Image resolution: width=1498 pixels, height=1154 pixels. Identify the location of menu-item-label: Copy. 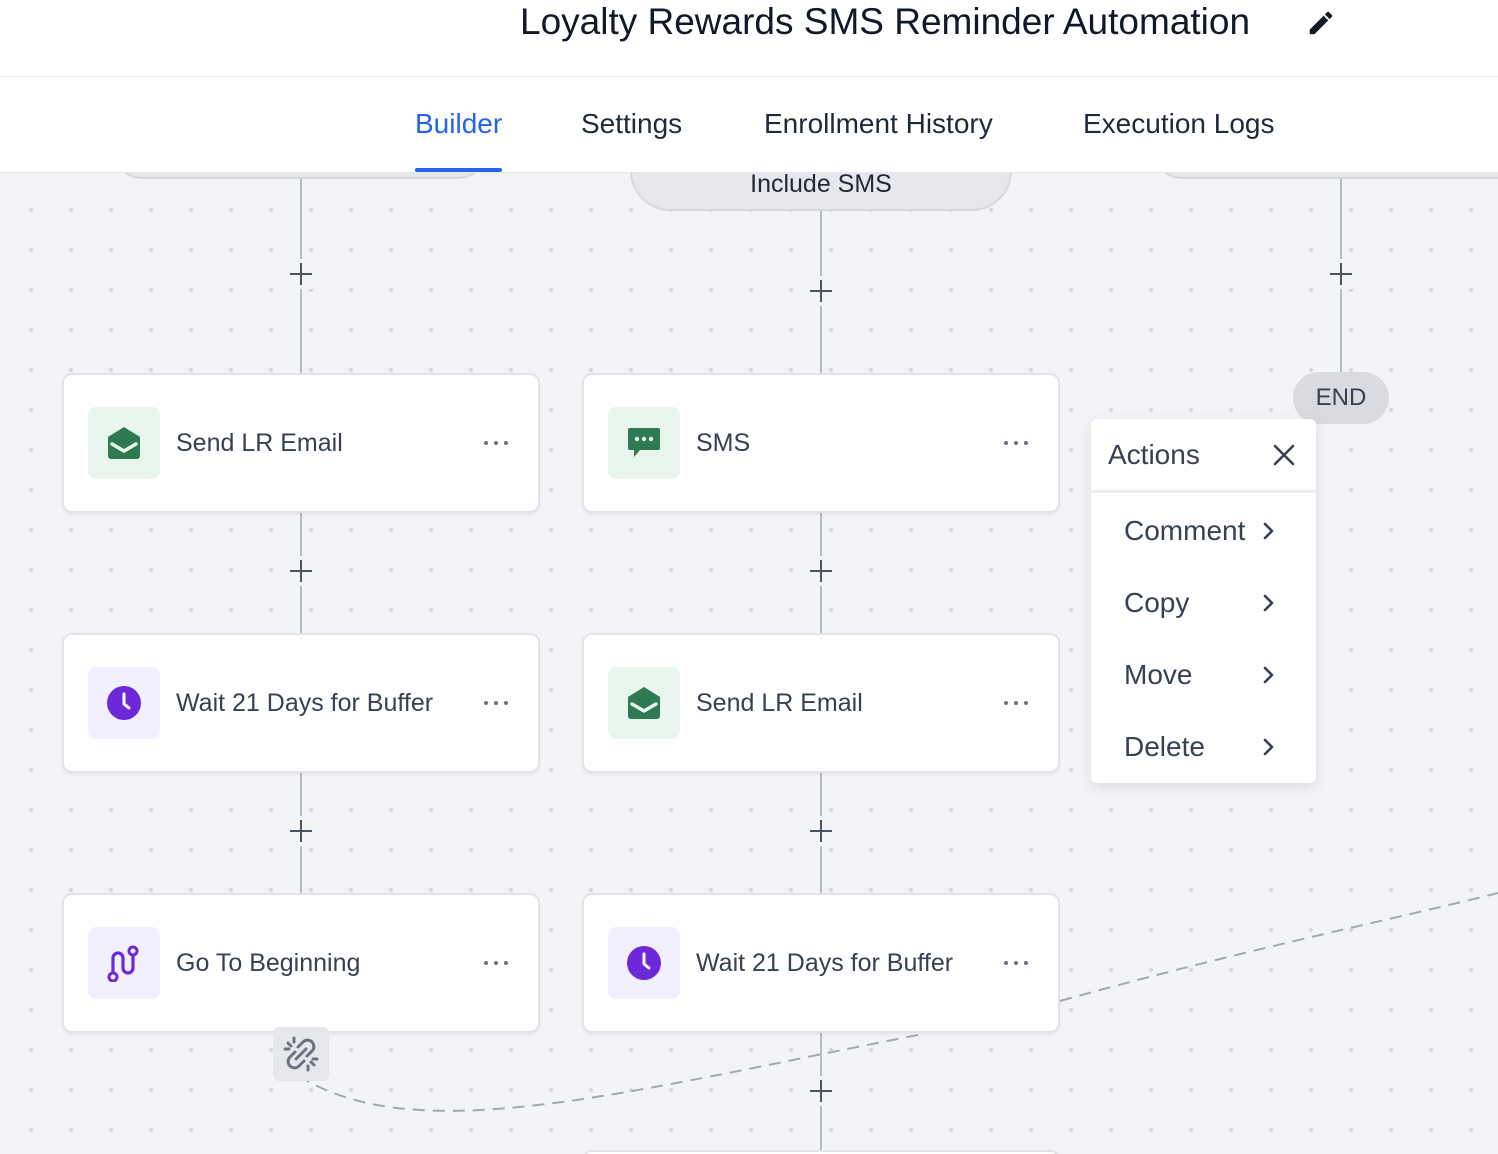
(1157, 602).